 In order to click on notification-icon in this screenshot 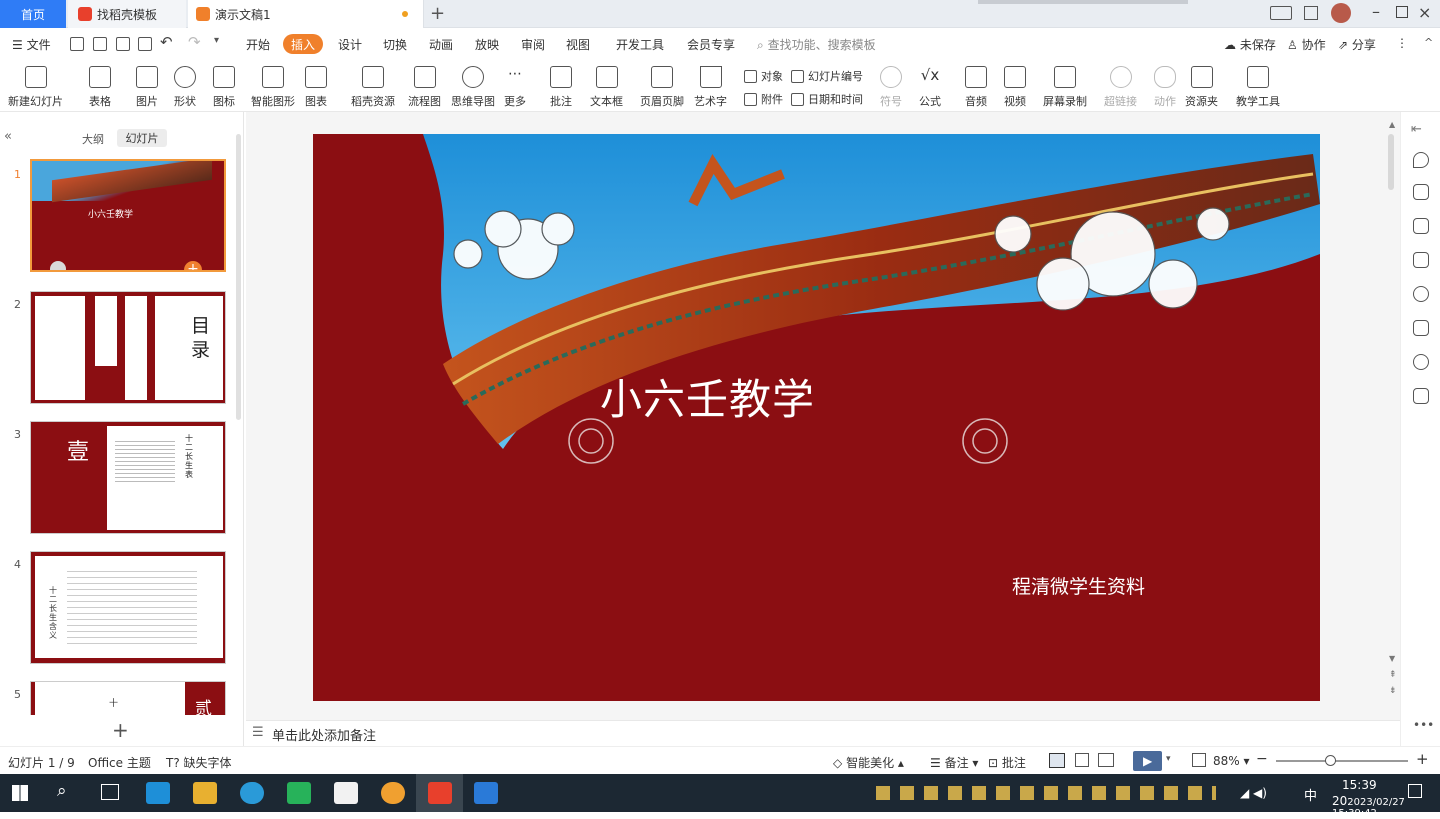, I will do `click(1415, 791)`.